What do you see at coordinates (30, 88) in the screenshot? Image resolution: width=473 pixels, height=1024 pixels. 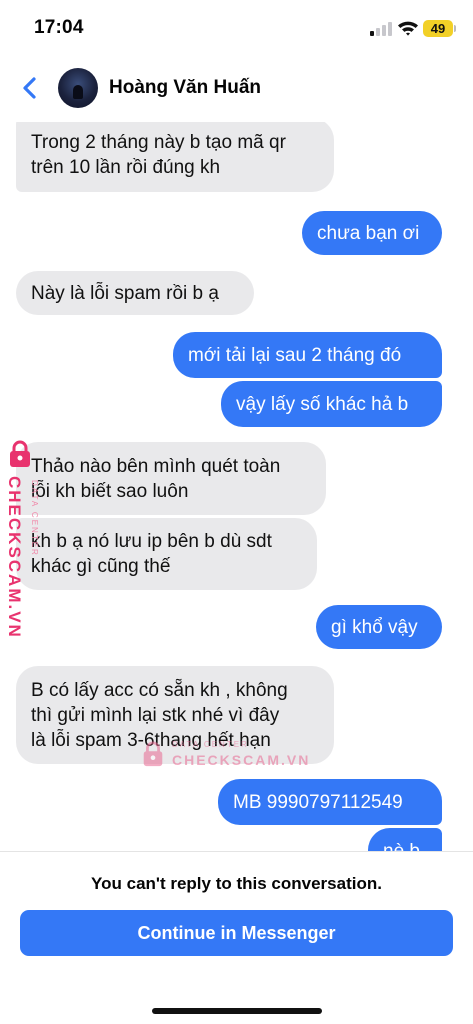 I see `chevron-left-icon` at bounding box center [30, 88].